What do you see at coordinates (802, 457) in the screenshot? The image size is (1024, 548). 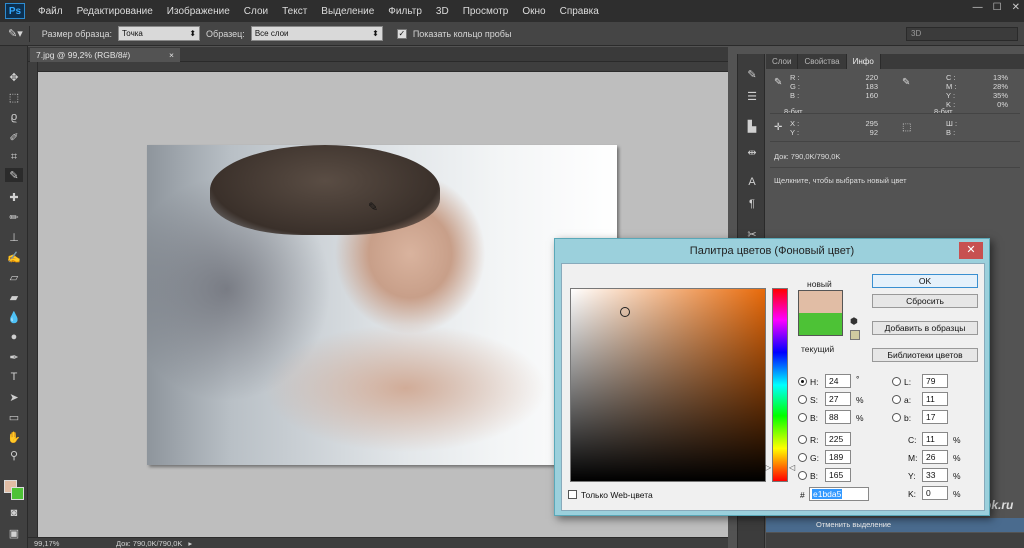 I see `radio-g` at bounding box center [802, 457].